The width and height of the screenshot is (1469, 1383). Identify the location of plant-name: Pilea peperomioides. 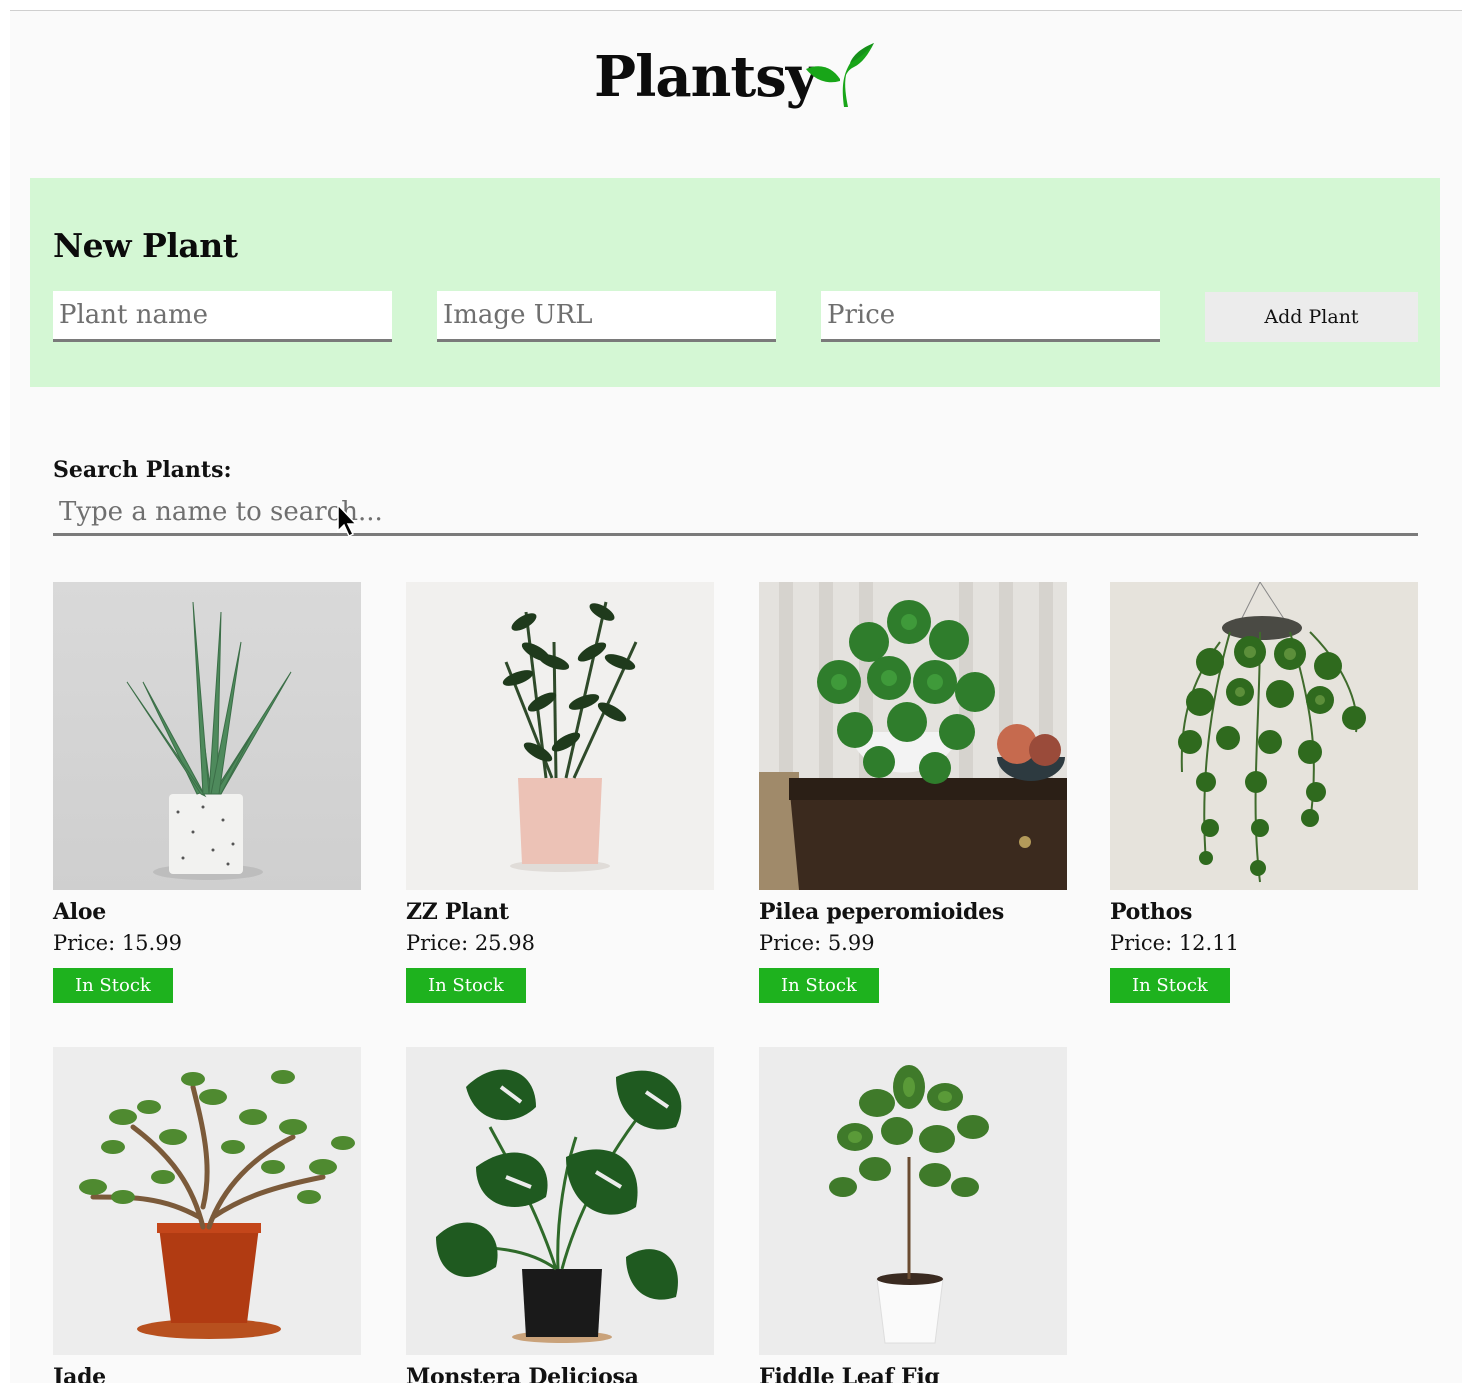
(881, 912).